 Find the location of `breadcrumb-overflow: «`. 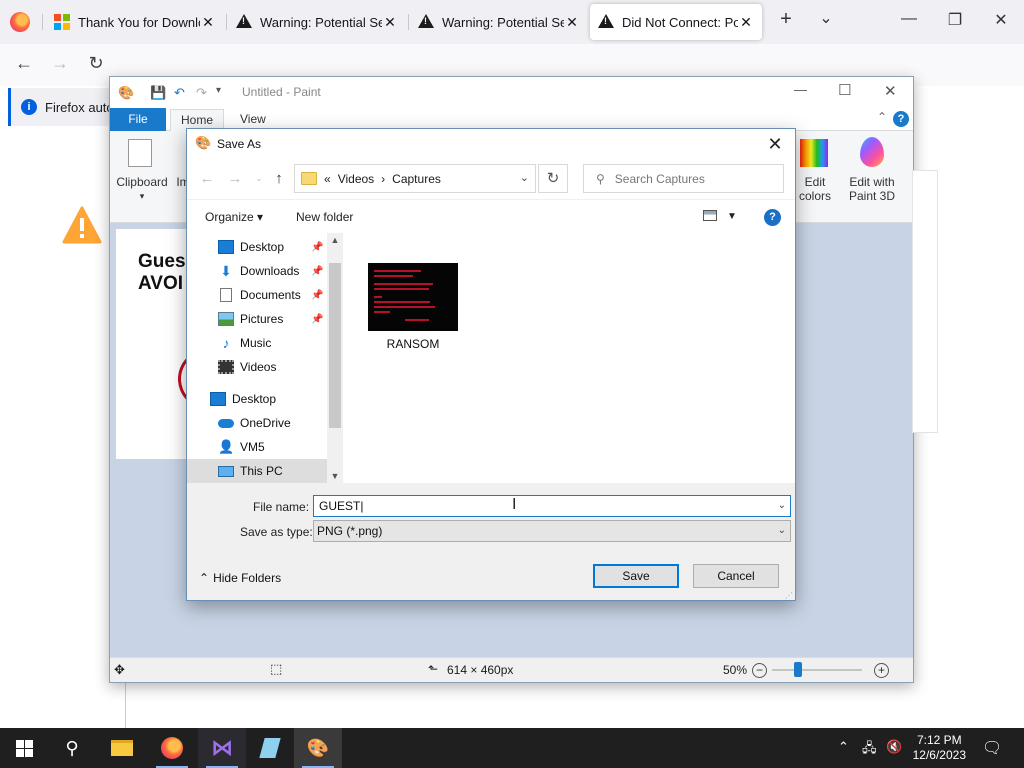

breadcrumb-overflow: « is located at coordinates (327, 179).